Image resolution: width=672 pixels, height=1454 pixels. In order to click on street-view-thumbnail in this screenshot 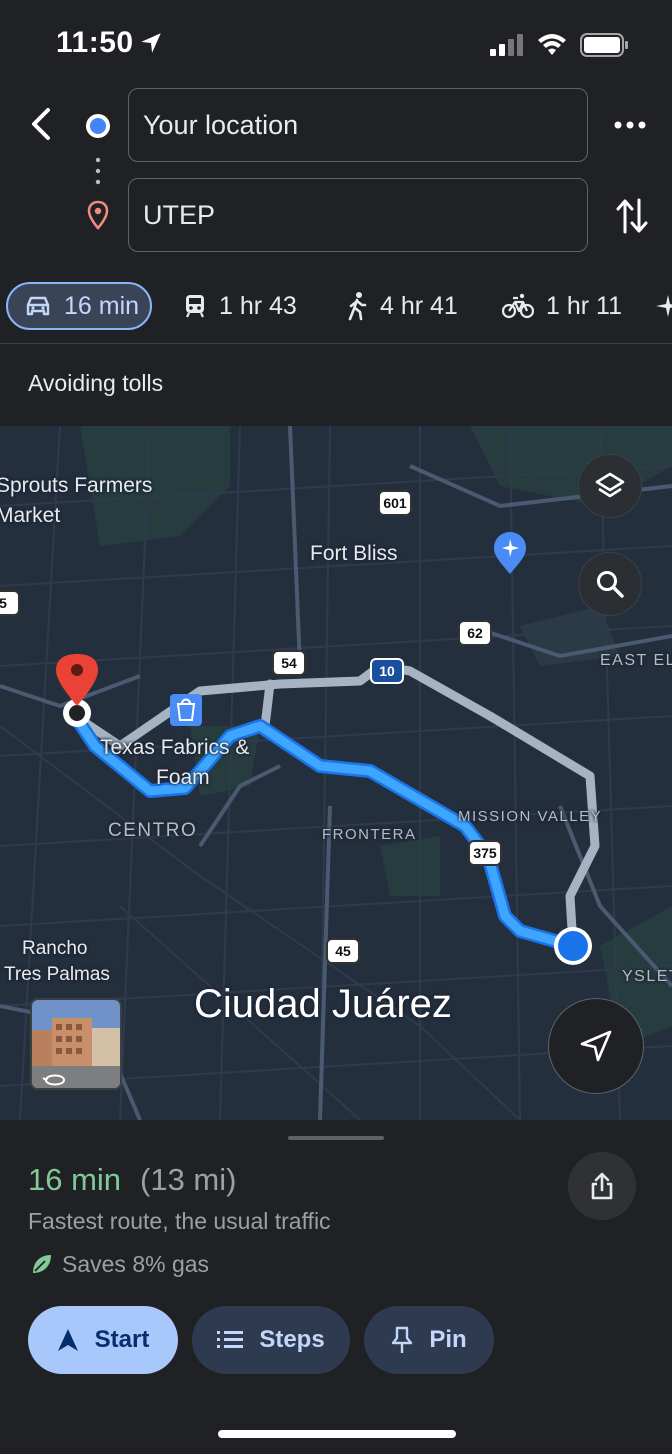, I will do `click(76, 1044)`.